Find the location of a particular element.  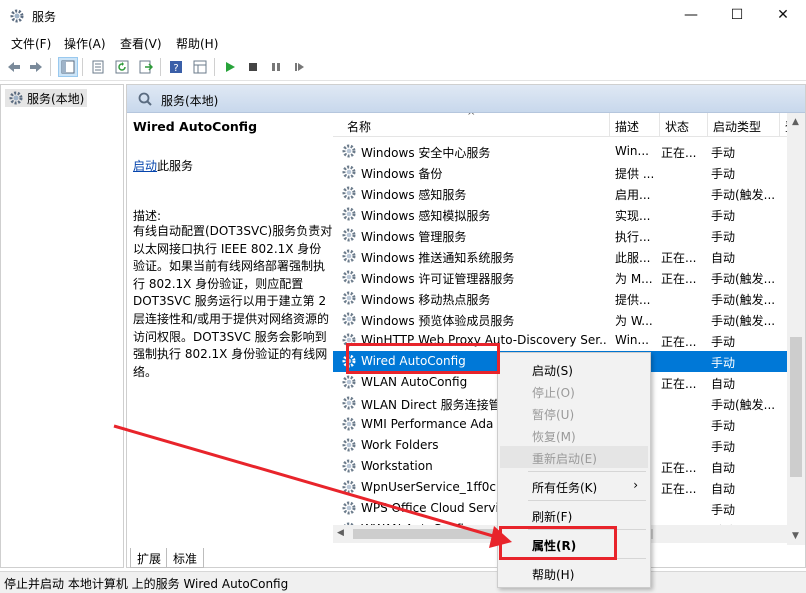

view-tabs: 扩展 标准 is located at coordinates (466, 558).